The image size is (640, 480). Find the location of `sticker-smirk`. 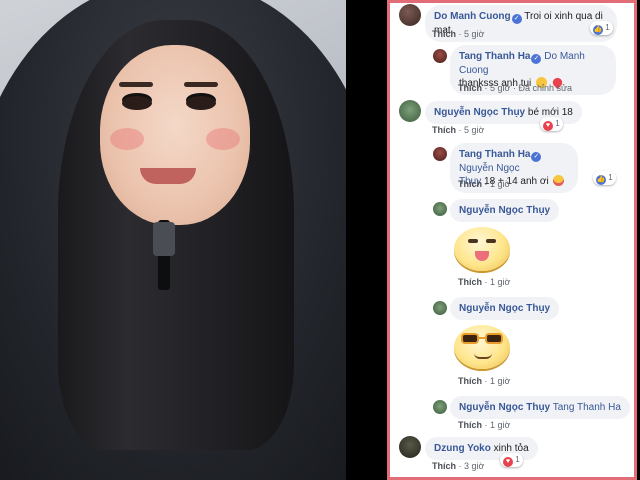

sticker-smirk is located at coordinates (483, 356).